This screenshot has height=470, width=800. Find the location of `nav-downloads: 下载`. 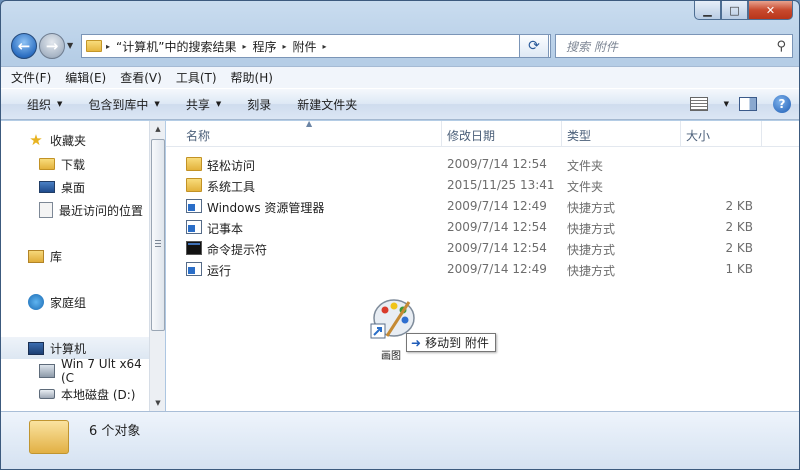

nav-downloads: 下载 is located at coordinates (75, 164).